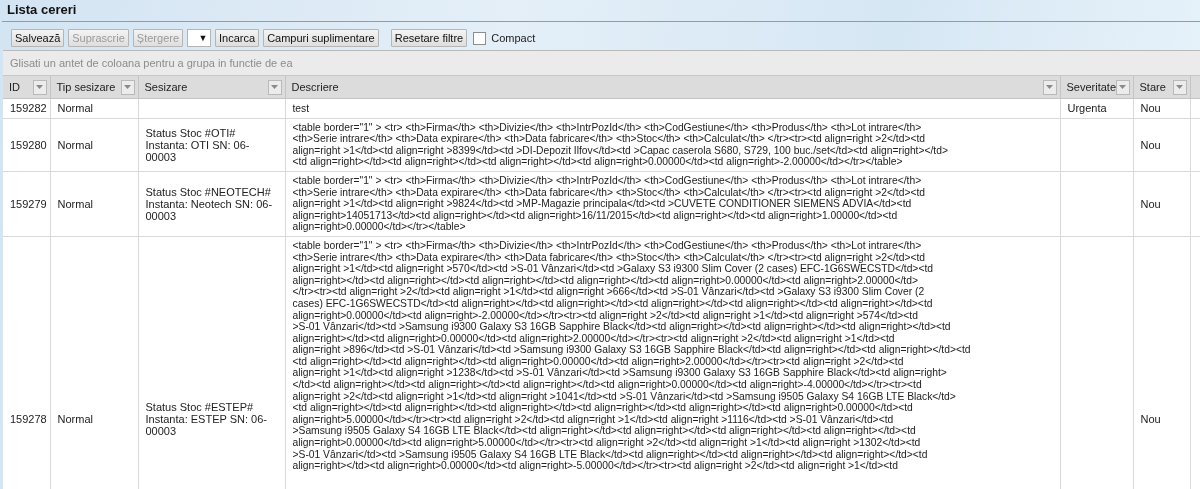 This screenshot has height=489, width=1200. I want to click on toolbar-button: Incarca, so click(237, 38).